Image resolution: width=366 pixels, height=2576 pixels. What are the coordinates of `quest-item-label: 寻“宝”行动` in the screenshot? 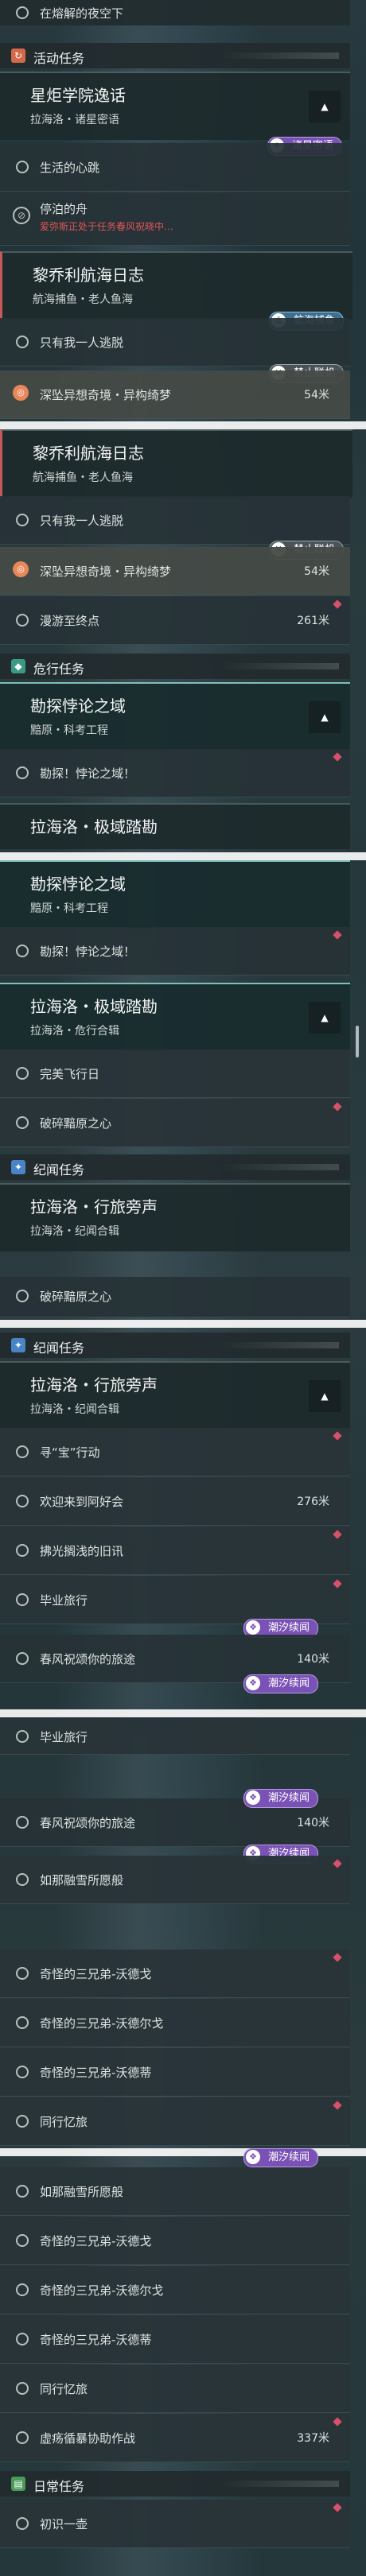 It's located at (70, 1453).